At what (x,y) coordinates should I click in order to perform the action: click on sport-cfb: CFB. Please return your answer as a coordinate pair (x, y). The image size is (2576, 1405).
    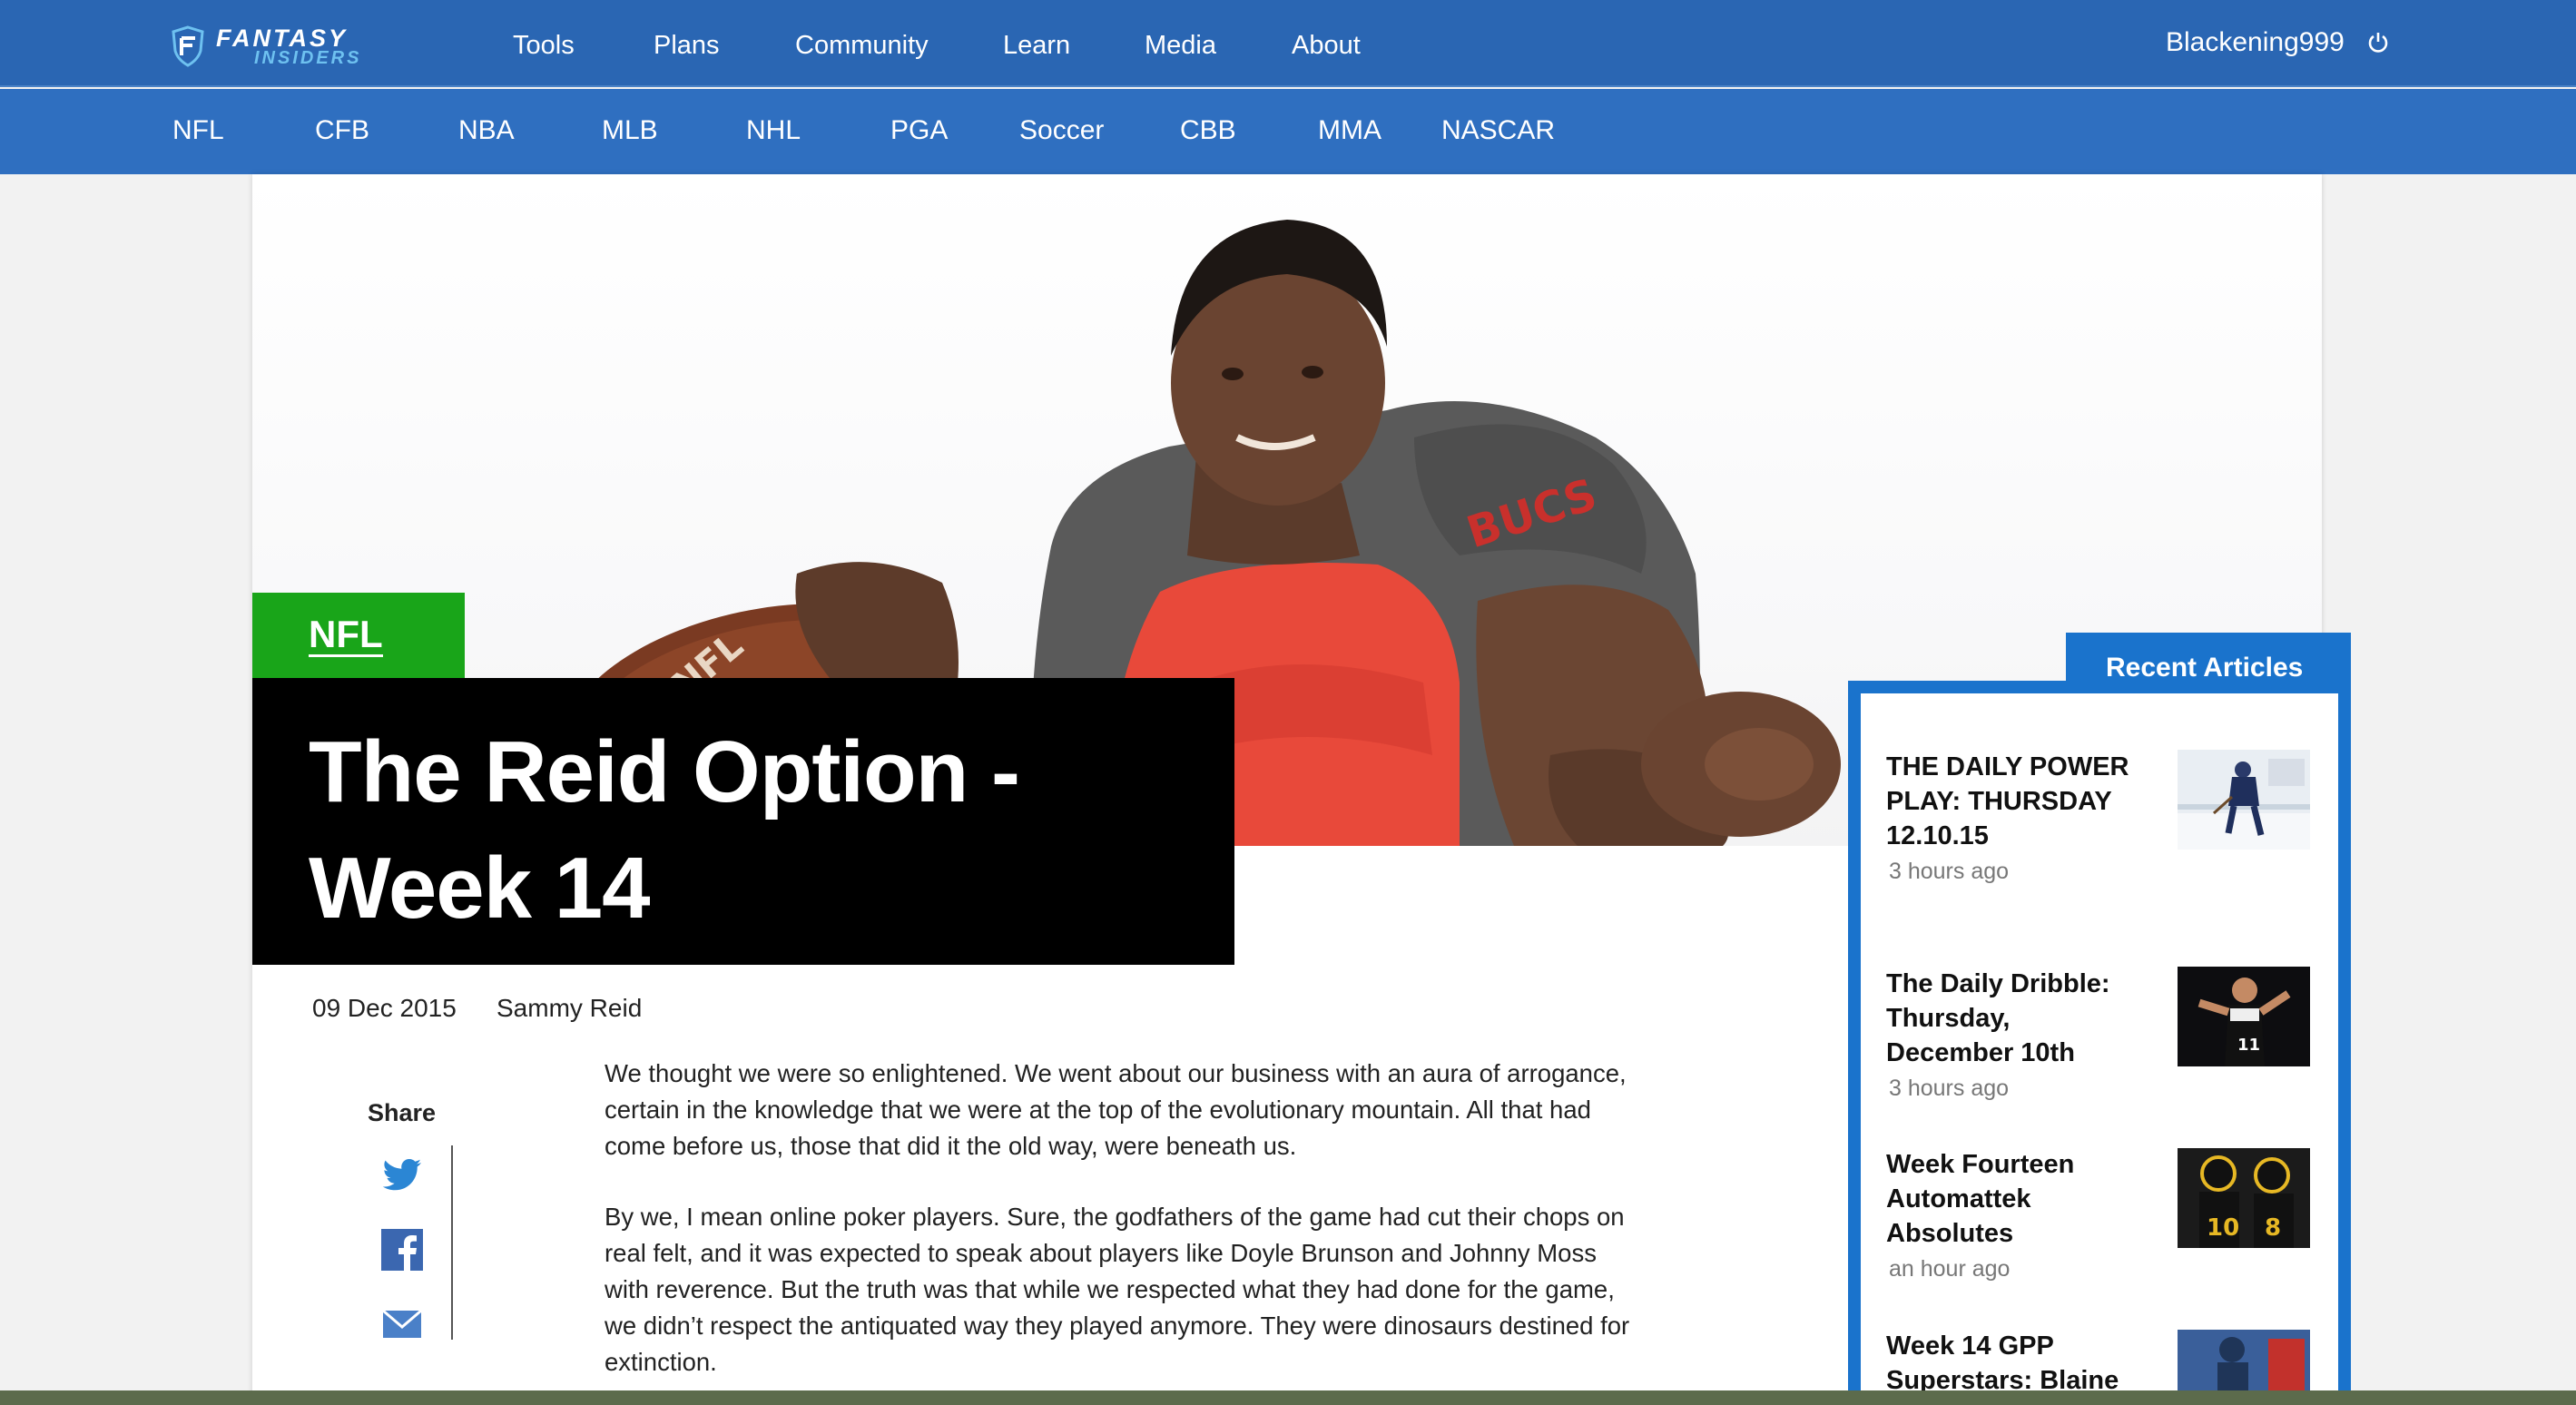
    Looking at the image, I should click on (342, 130).